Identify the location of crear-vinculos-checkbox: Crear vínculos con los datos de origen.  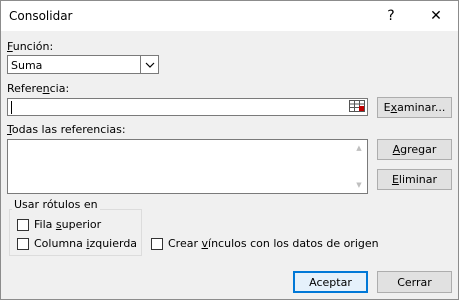
(265, 243).